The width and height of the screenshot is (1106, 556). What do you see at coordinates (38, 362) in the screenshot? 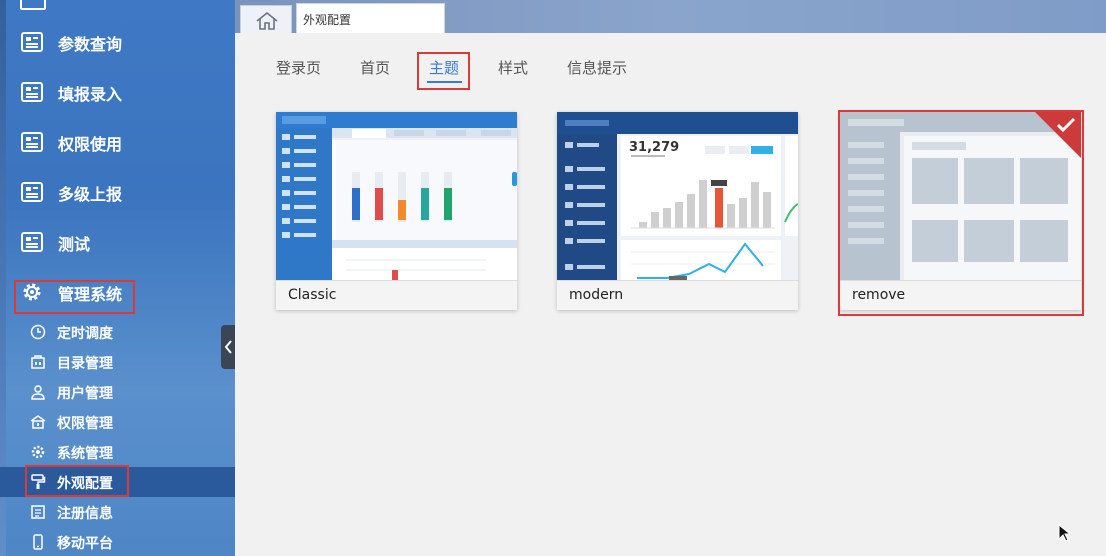
I see `building-icon` at bounding box center [38, 362].